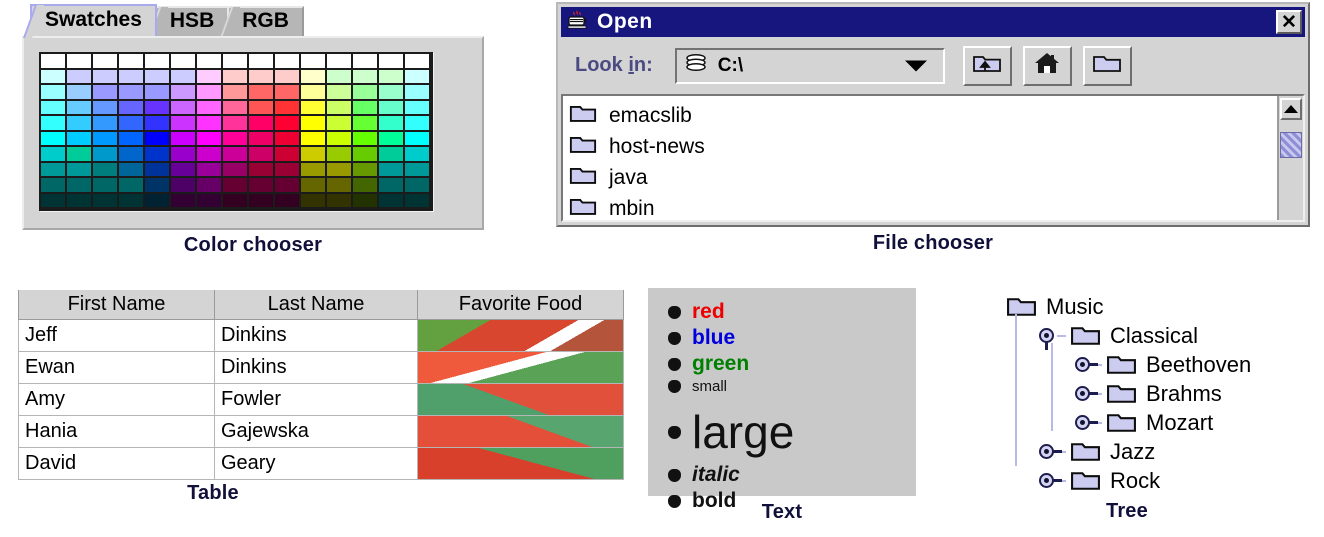  I want to click on file-list-scrollbar, so click(1290, 158).